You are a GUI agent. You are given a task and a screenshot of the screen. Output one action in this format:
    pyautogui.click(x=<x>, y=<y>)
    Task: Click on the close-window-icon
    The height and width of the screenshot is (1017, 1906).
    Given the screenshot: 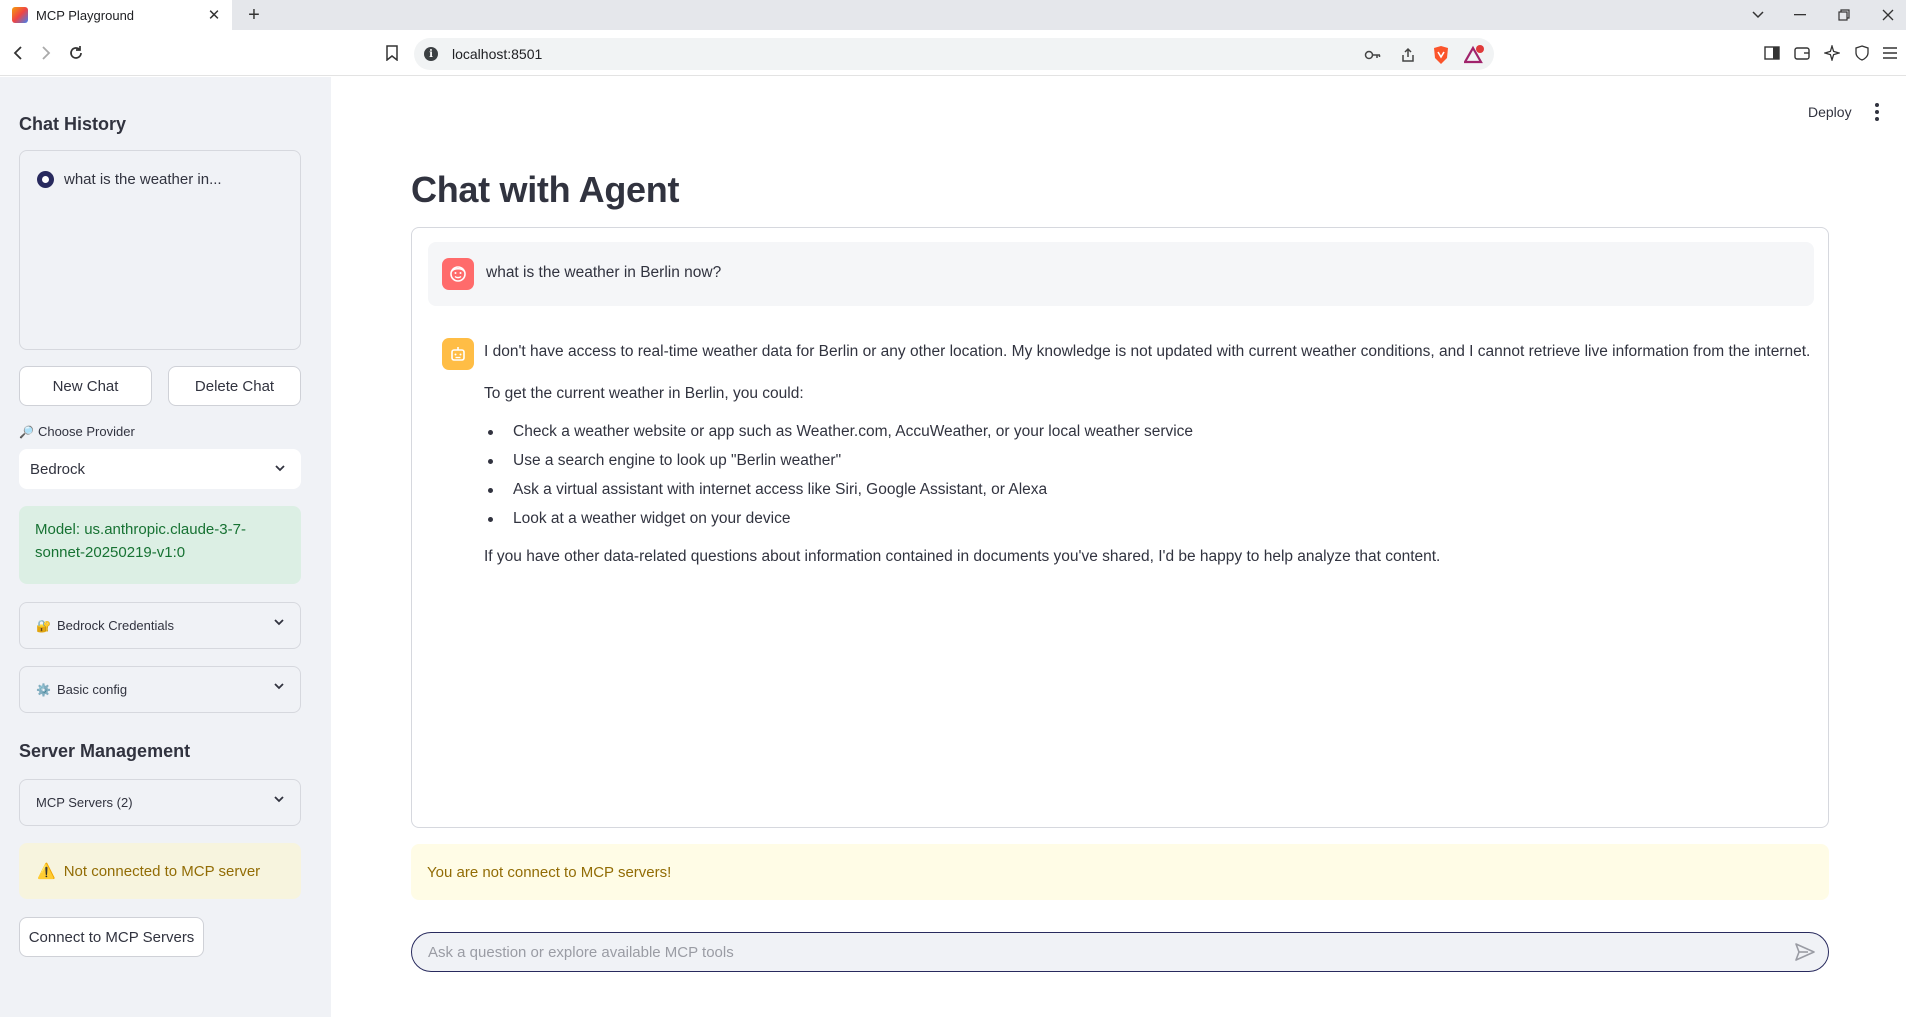 What is the action you would take?
    pyautogui.click(x=1888, y=15)
    